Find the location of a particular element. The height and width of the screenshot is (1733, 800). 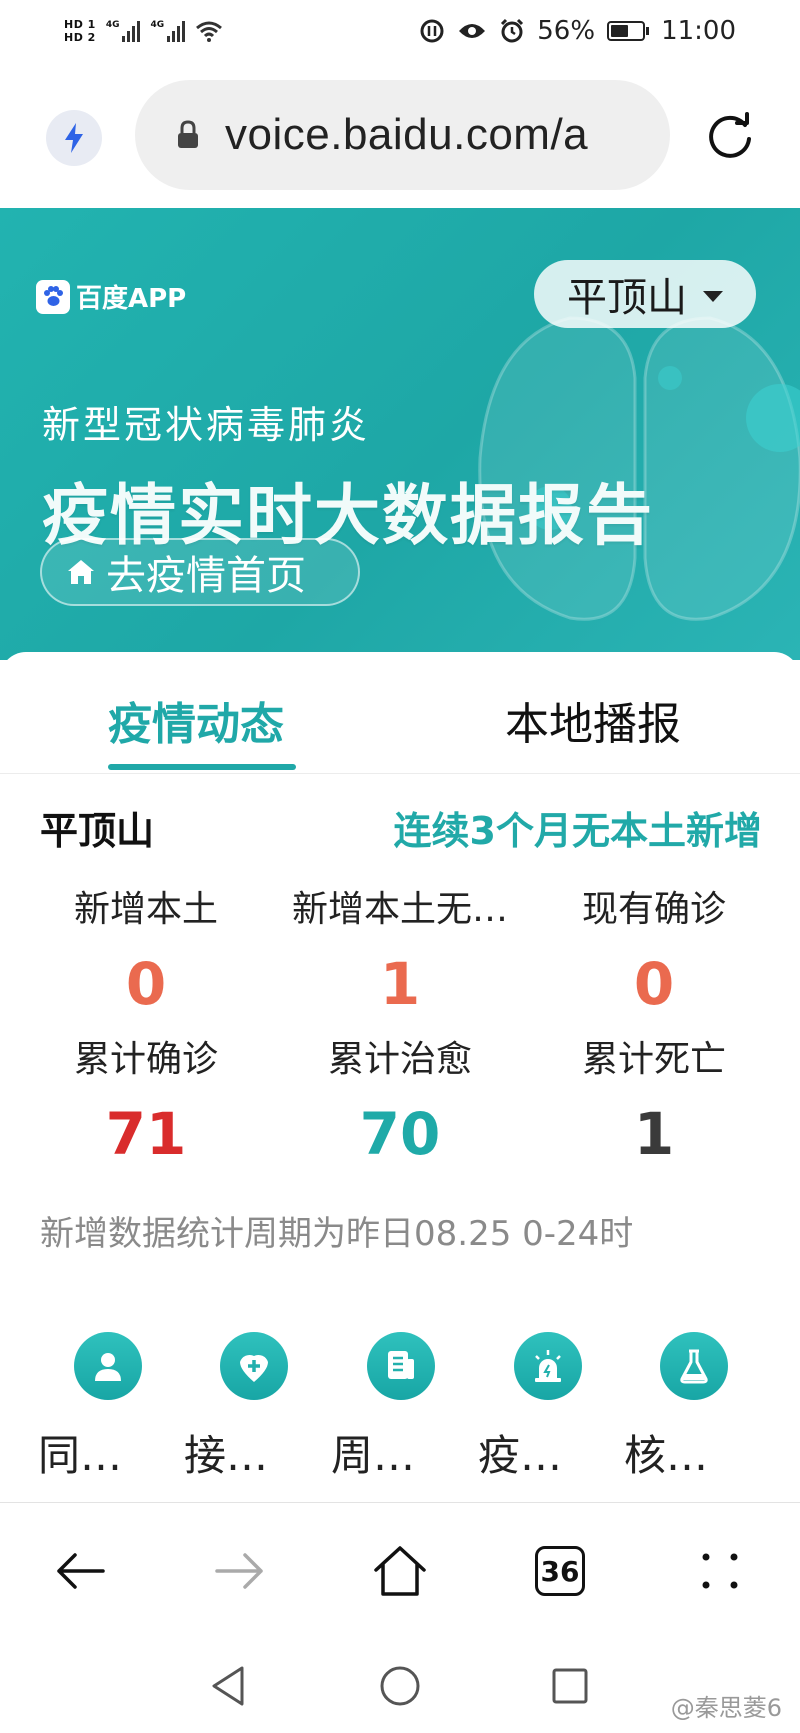

tab-count-badge: 36 is located at coordinates (560, 1571).